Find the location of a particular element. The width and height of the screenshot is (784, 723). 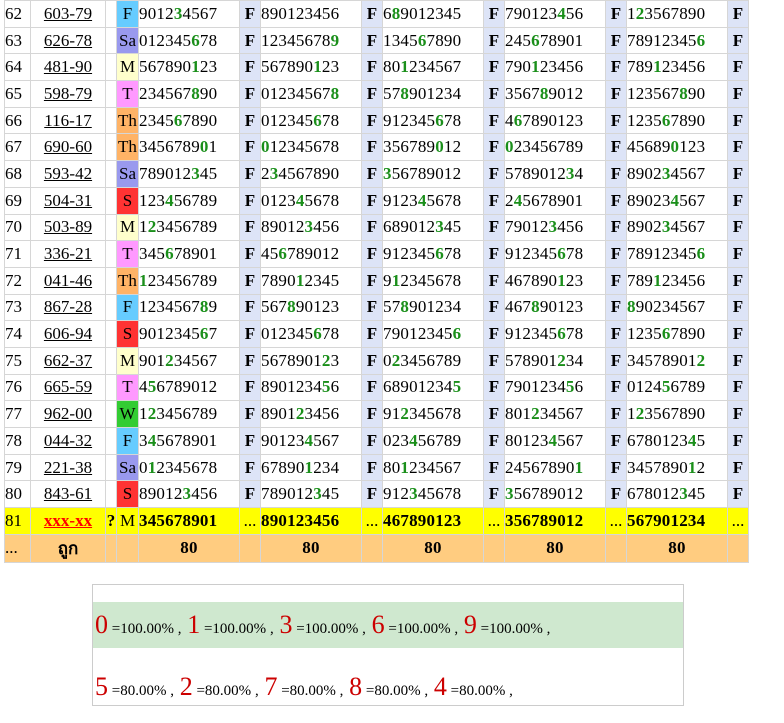

row-number: 66 is located at coordinates (17, 120).